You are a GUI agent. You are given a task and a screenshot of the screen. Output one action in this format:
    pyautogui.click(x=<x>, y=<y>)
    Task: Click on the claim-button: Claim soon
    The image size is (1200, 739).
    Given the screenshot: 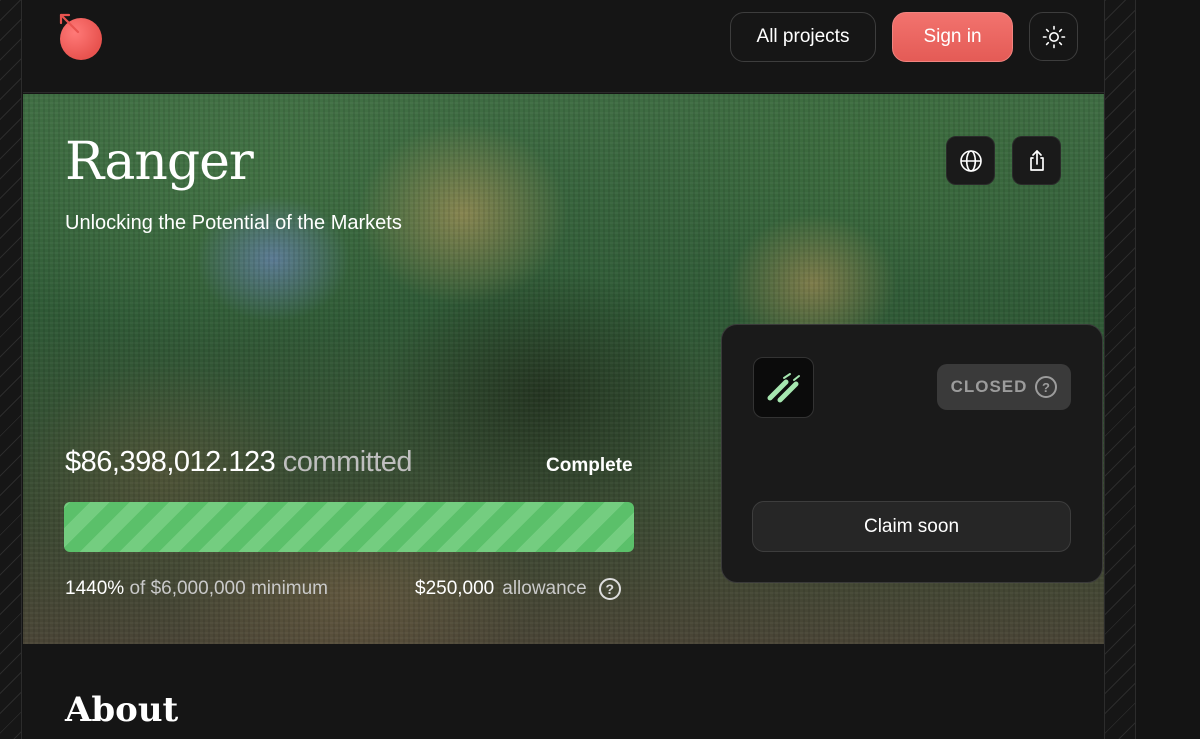 What is the action you would take?
    pyautogui.click(x=911, y=526)
    